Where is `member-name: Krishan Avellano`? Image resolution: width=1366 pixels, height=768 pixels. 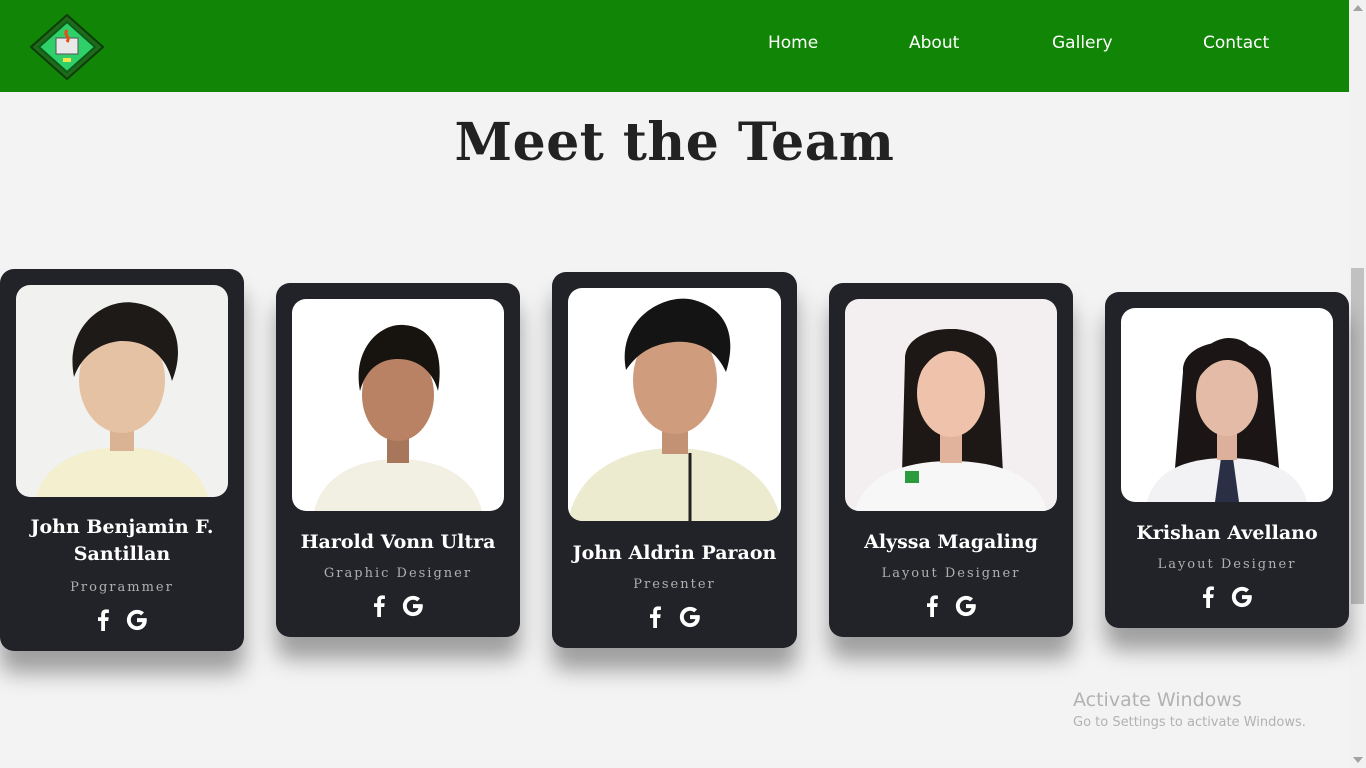
member-name: Krishan Avellano is located at coordinates (1227, 533).